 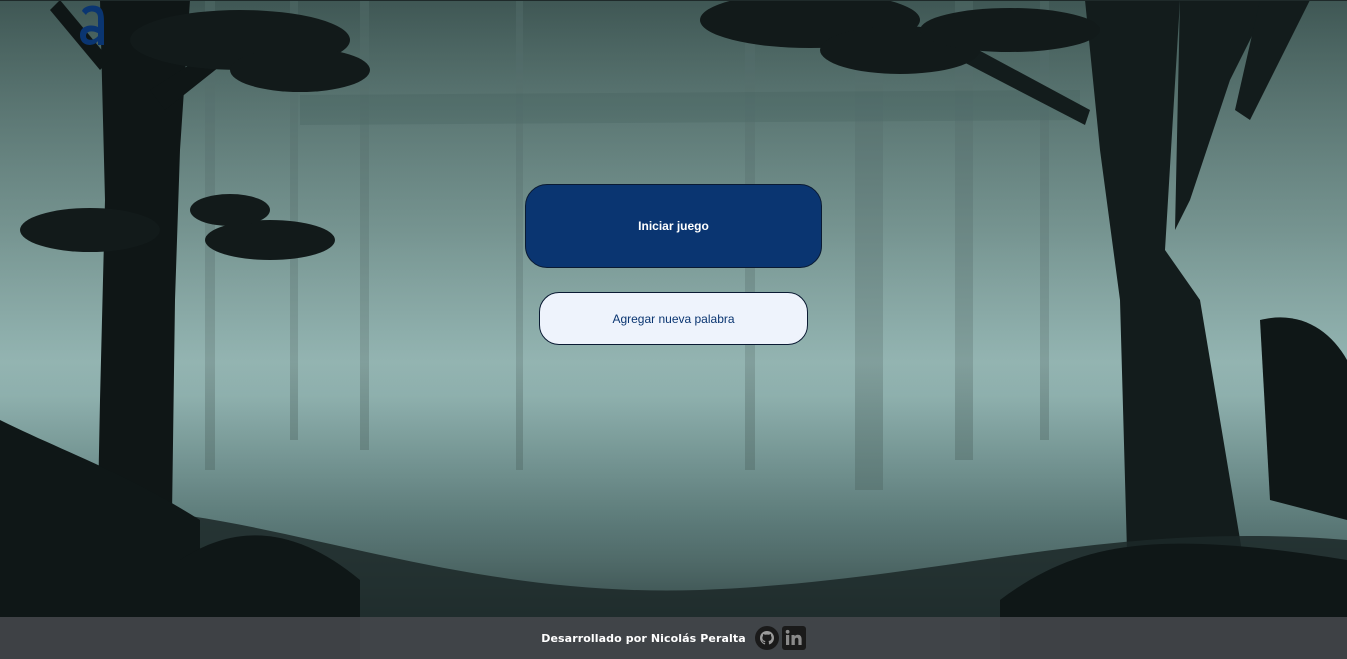 What do you see at coordinates (793, 638) in the screenshot?
I see `linkedin-icon` at bounding box center [793, 638].